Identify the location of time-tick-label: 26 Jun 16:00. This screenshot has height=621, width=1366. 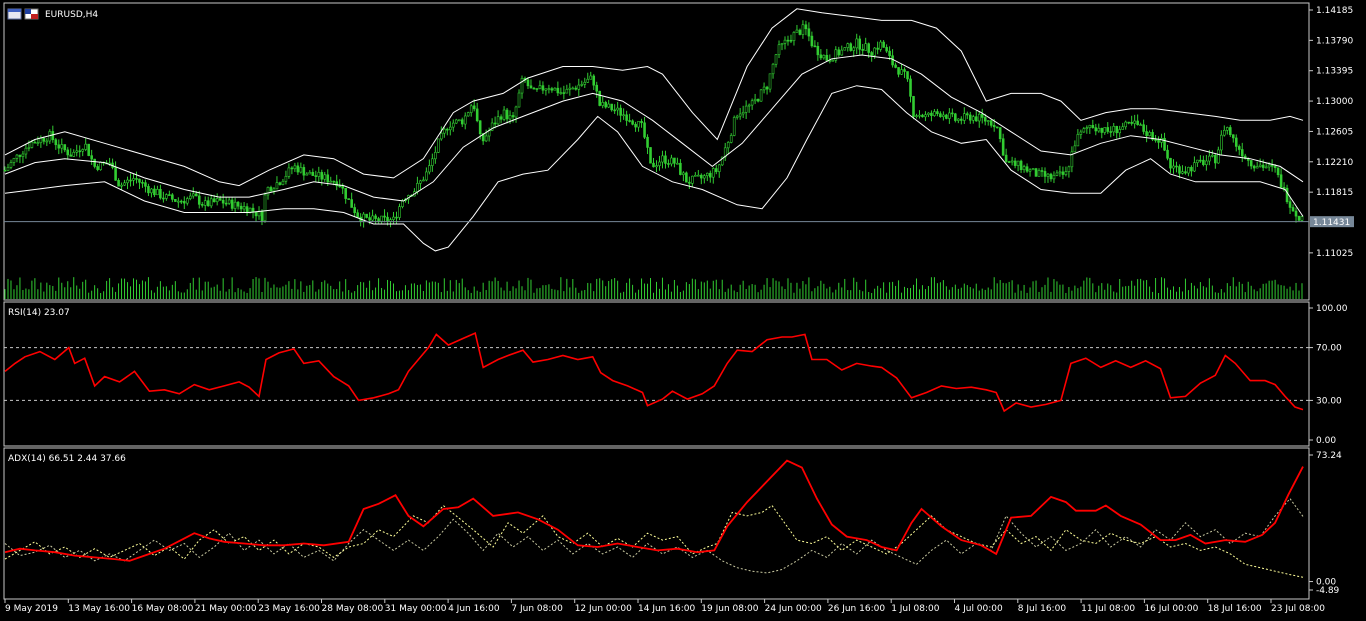
(856, 609).